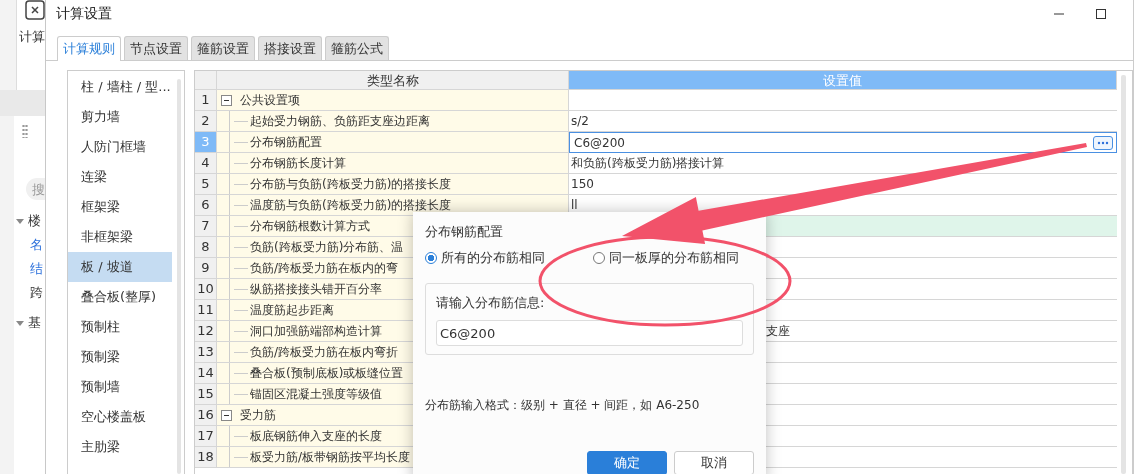 Image resolution: width=1137 pixels, height=474 pixels. Describe the element at coordinates (34, 221) in the screenshot. I see `tree-label: 楼` at that location.